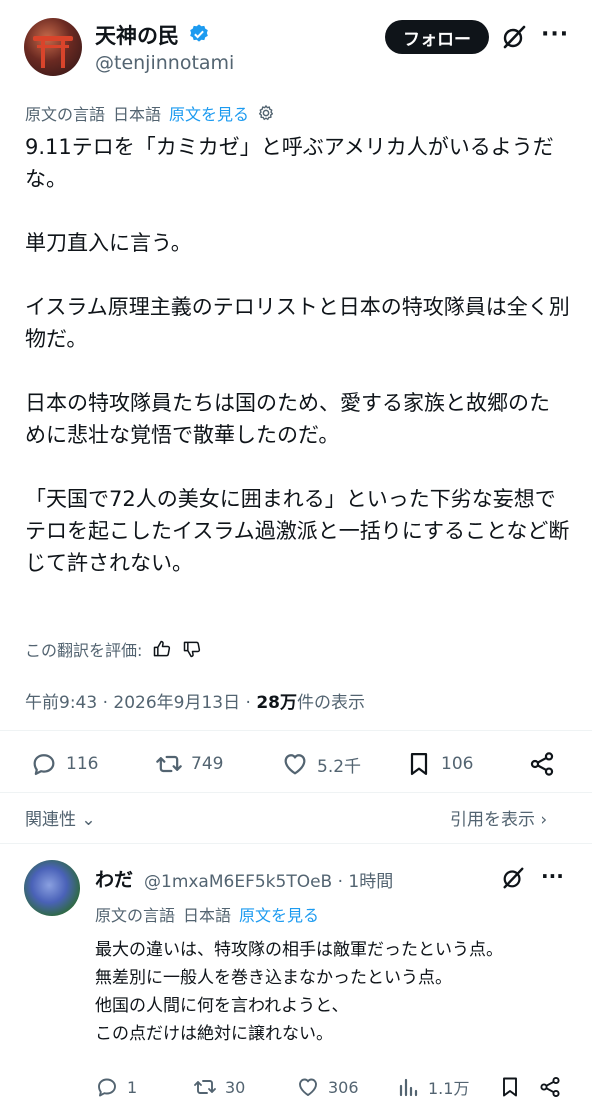 Image resolution: width=592 pixels, height=1120 pixels. What do you see at coordinates (343, 1087) in the screenshot?
I see `reply-like-count: 306` at bounding box center [343, 1087].